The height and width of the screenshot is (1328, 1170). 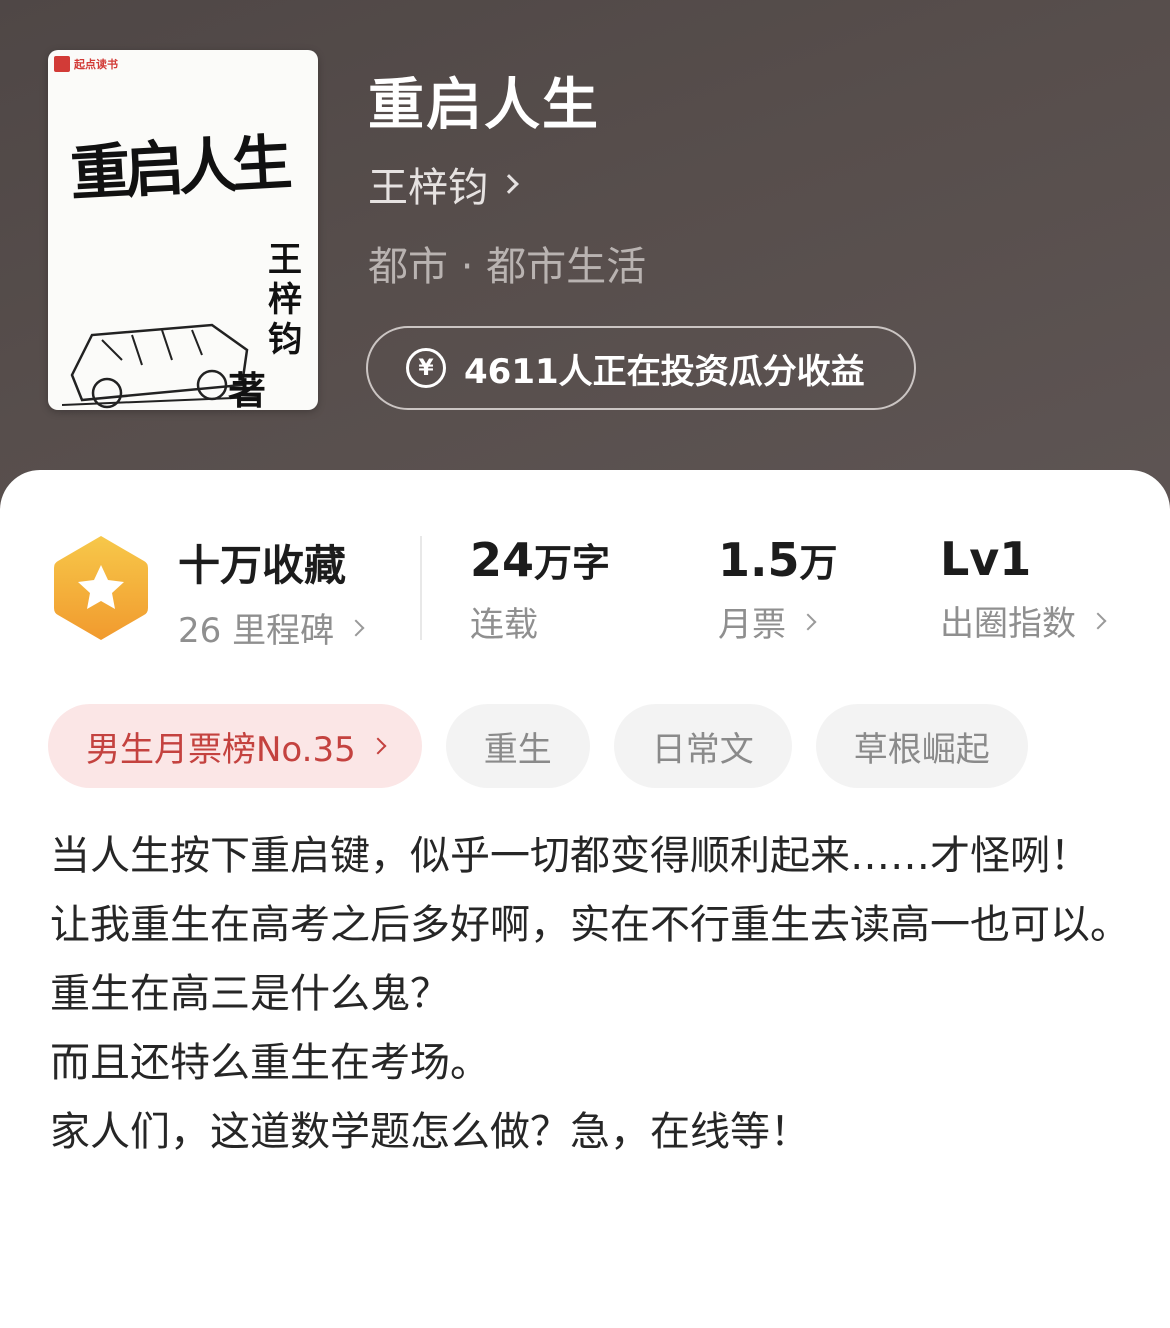 I want to click on author-link: 王梓钧, so click(x=443, y=184).